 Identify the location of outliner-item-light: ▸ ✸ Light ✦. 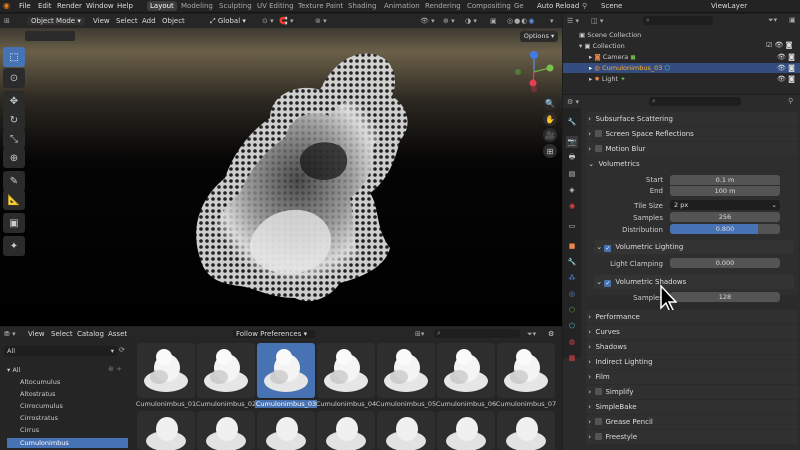
(607, 79).